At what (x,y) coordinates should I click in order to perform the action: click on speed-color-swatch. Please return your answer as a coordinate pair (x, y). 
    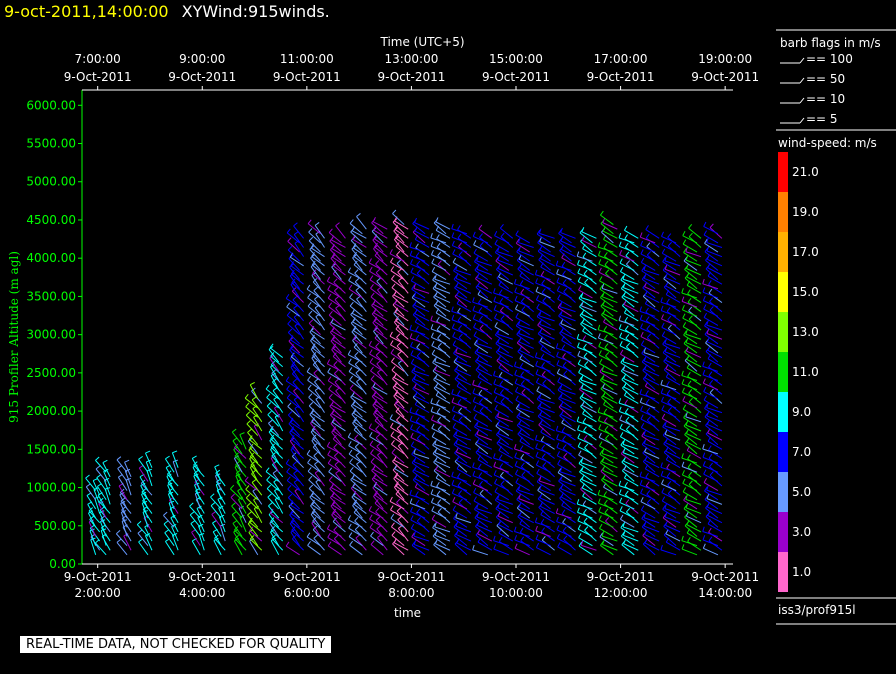
    Looking at the image, I should click on (783, 172).